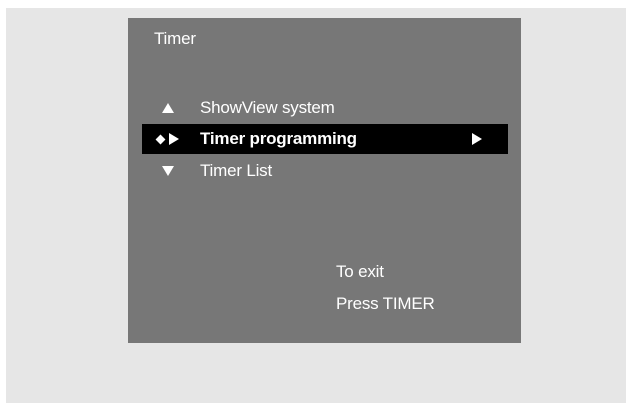 This screenshot has width=626, height=403. What do you see at coordinates (168, 139) in the screenshot?
I see `diamond-right-triangle-icon` at bounding box center [168, 139].